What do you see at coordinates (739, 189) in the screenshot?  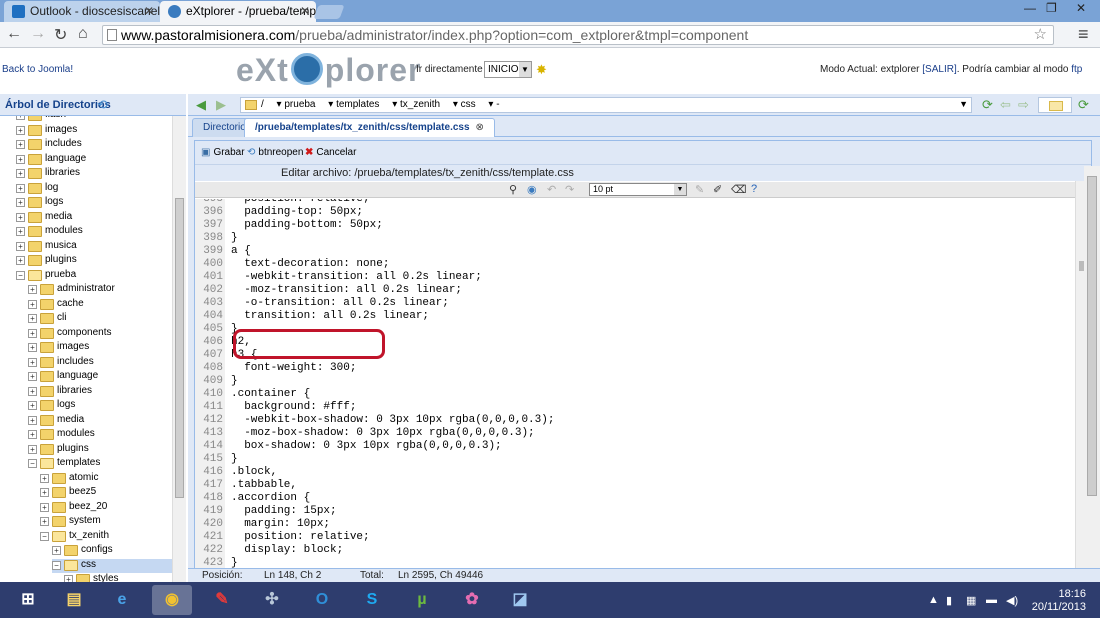 I see `eraser-icon: ⌫` at bounding box center [739, 189].